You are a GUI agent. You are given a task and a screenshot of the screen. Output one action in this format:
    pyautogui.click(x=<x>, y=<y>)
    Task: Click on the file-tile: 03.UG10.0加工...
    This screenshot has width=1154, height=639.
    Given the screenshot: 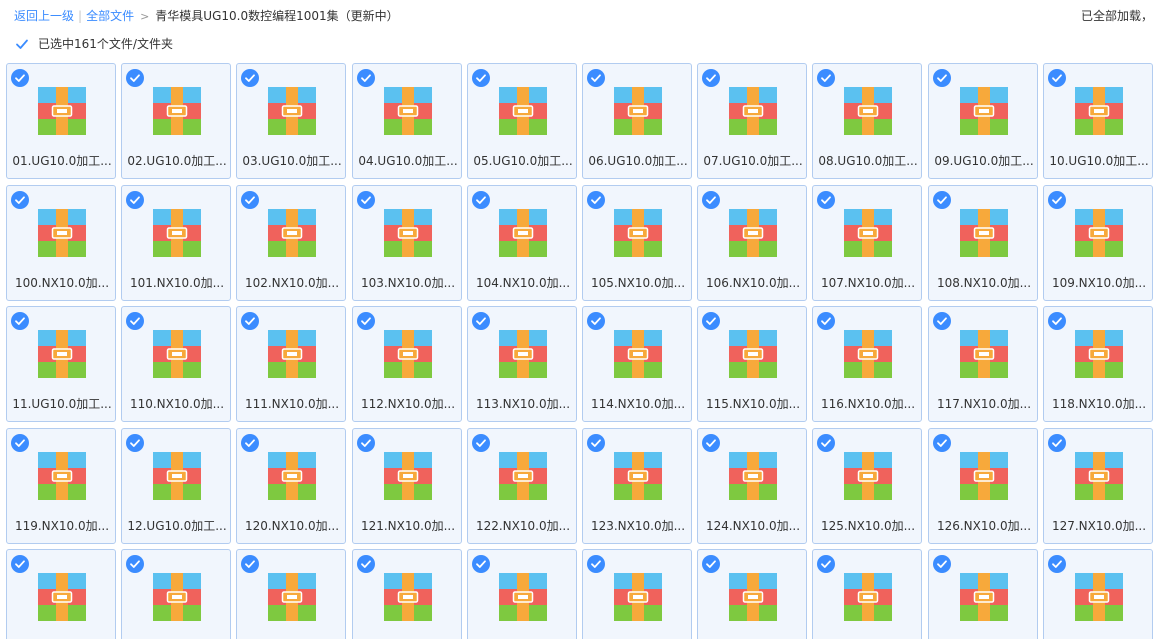 What is the action you would take?
    pyautogui.click(x=291, y=121)
    